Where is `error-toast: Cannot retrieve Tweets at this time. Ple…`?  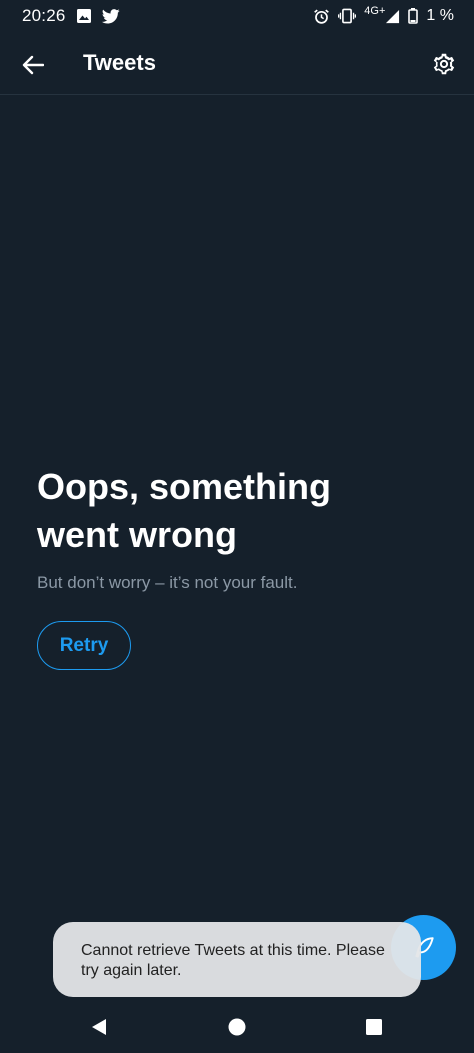 error-toast: Cannot retrieve Tweets at this time. Ple… is located at coordinates (237, 959).